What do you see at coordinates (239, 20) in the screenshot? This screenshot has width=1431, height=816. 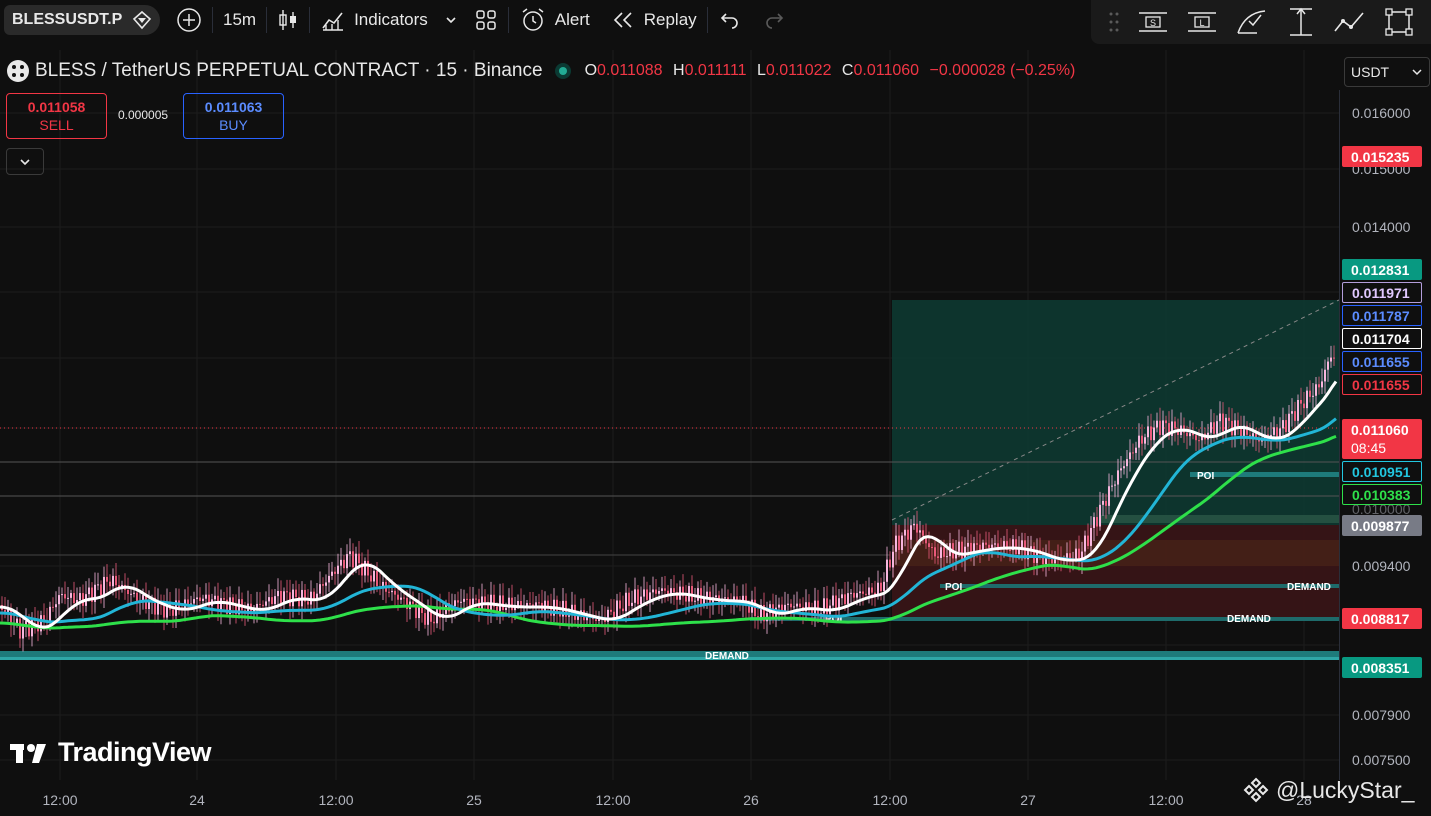 I see `interval-button: 15m` at bounding box center [239, 20].